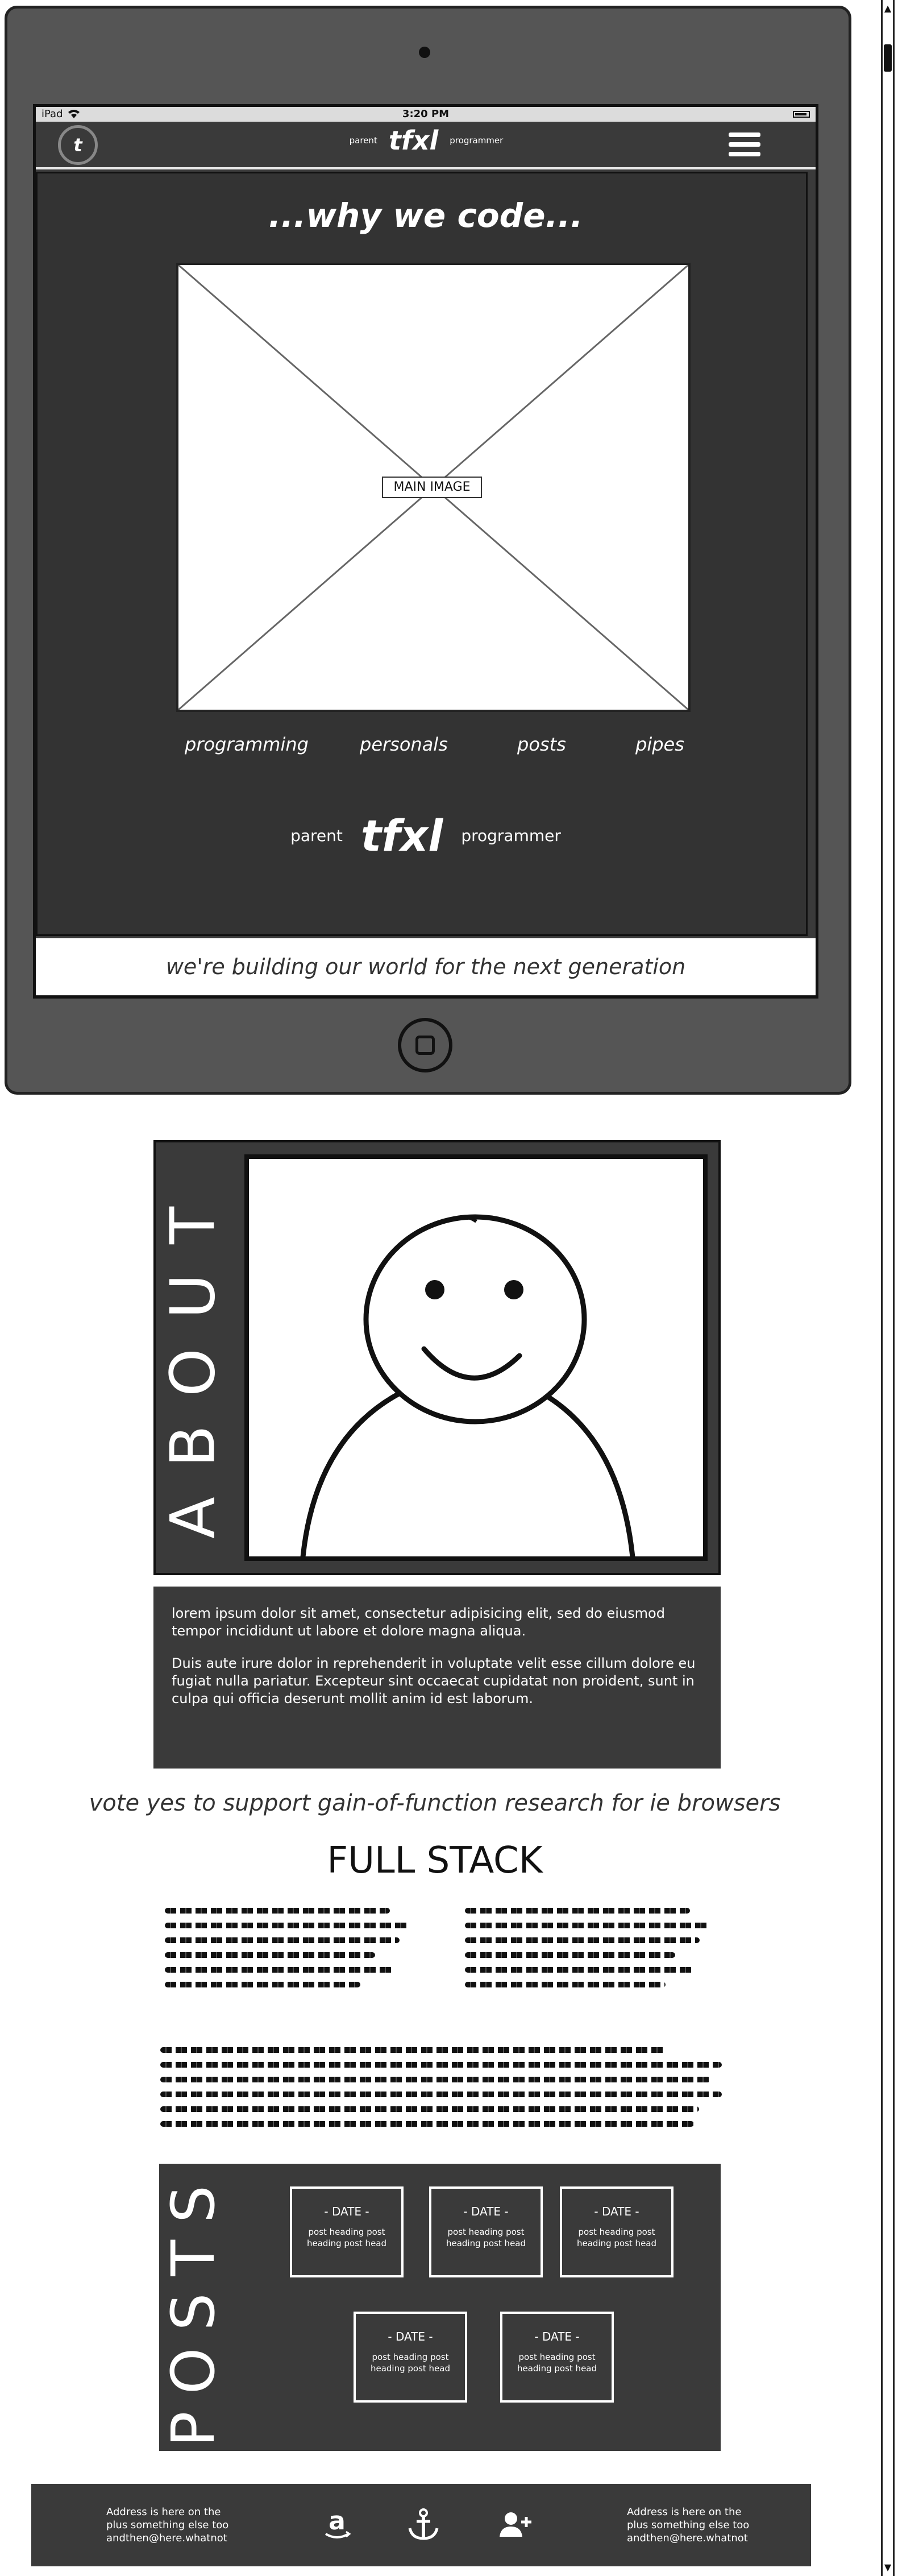 This screenshot has width=898, height=2576. I want to click on anchor-icon, so click(423, 2525).